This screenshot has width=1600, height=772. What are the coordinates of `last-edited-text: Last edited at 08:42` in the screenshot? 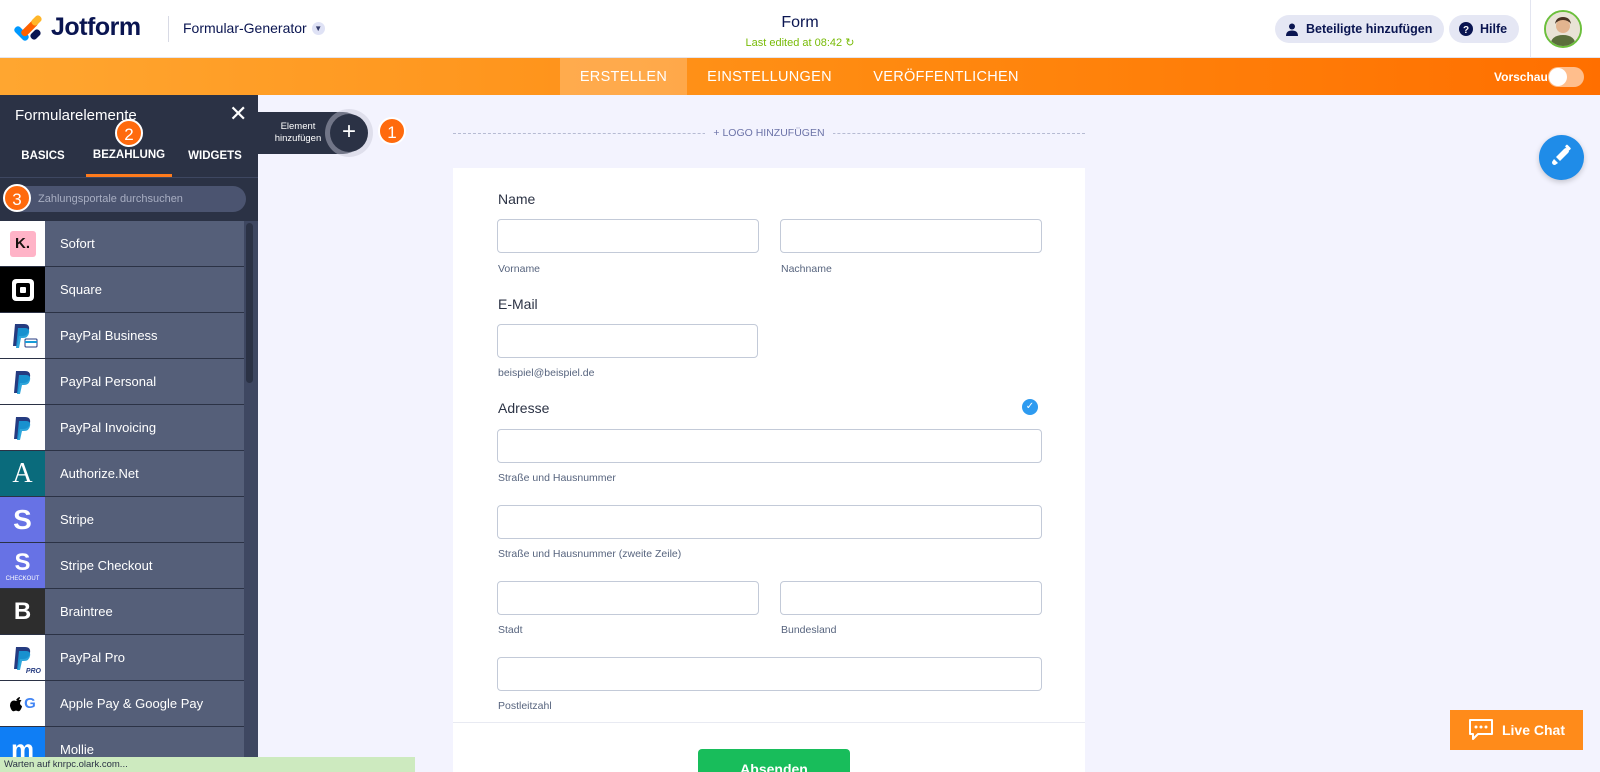 It's located at (794, 43).